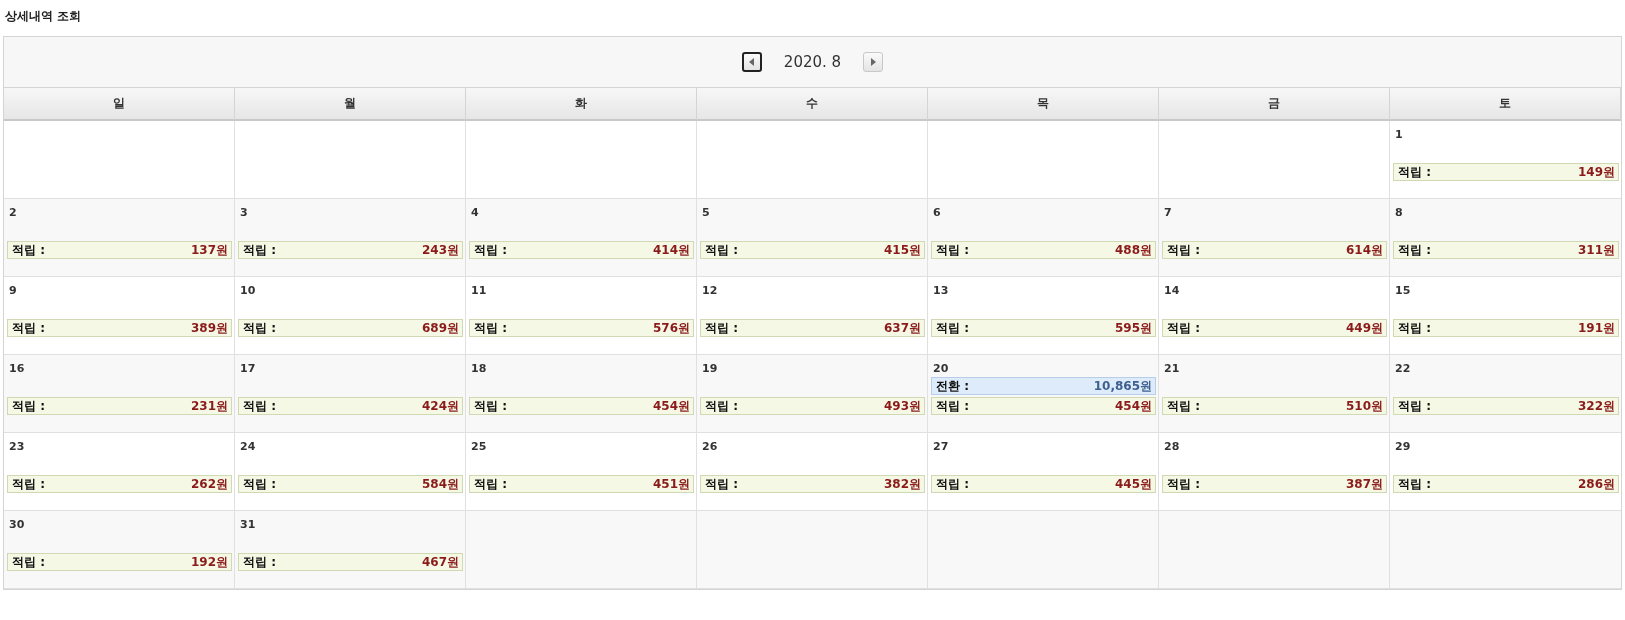 This screenshot has height=620, width=1625. Describe the element at coordinates (1274, 394) in the screenshot. I see `day-cell: 21 적립 : 510원` at that location.